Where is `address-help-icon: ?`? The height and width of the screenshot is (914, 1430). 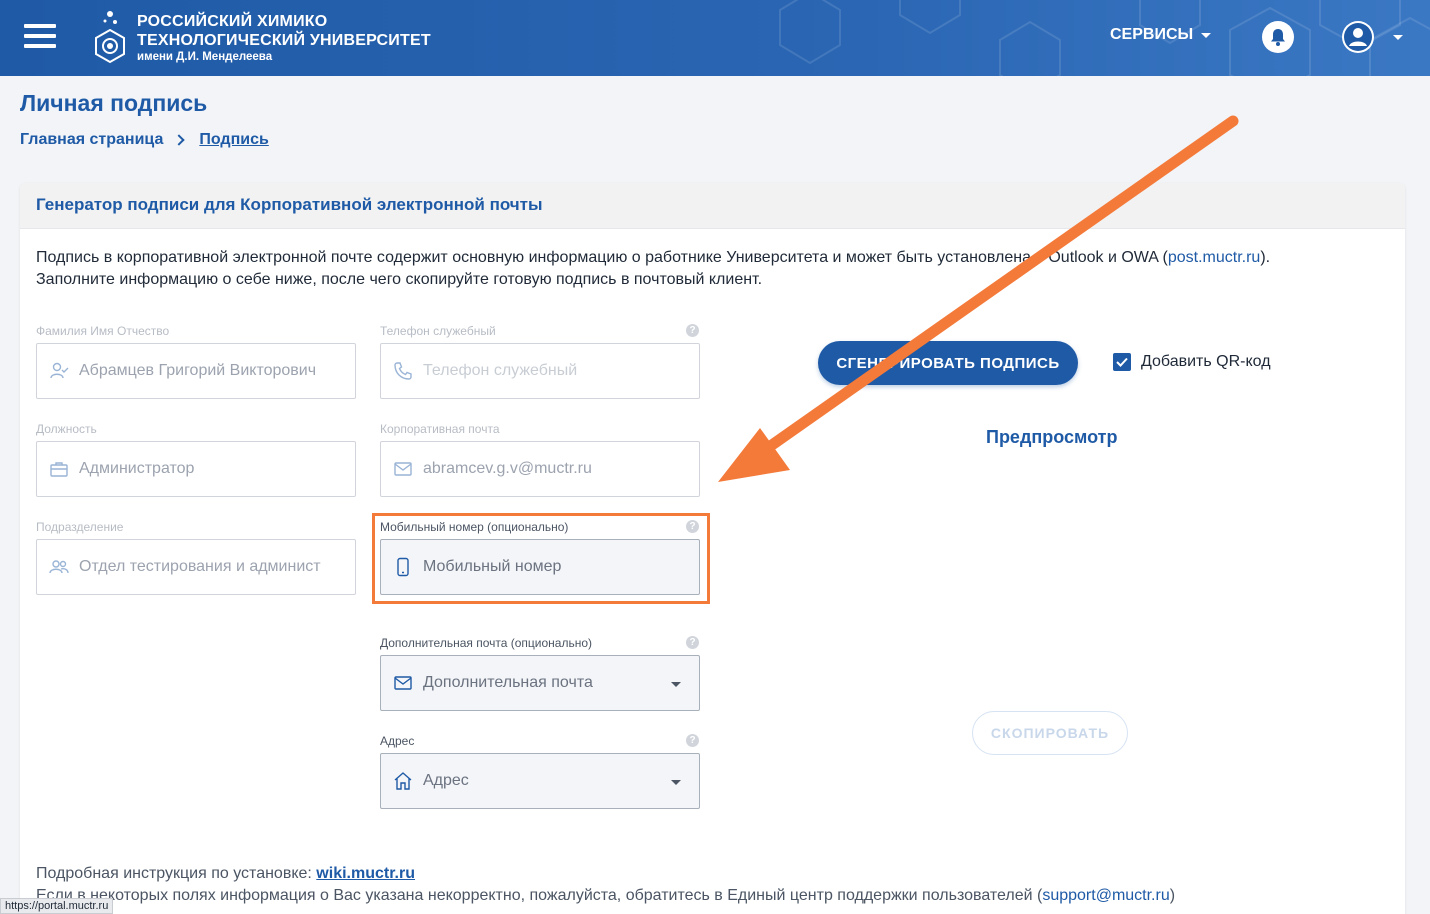
address-help-icon: ? is located at coordinates (692, 740).